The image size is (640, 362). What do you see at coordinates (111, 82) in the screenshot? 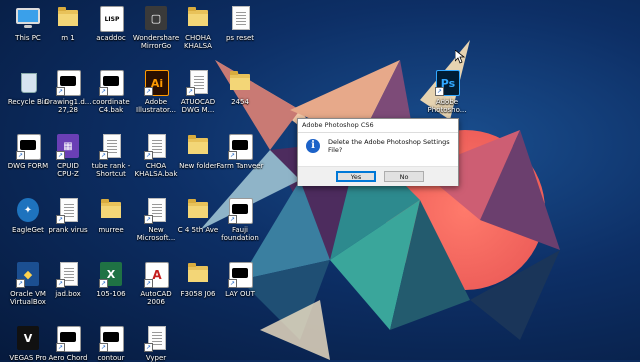
I see `bak-file-icon: ↗` at bounding box center [111, 82].